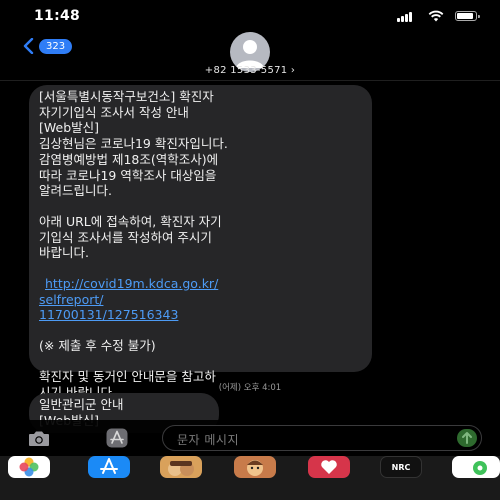 Image resolution: width=500 pixels, height=500 pixels. I want to click on composer-bar: 문자 메시지, so click(250, 438).